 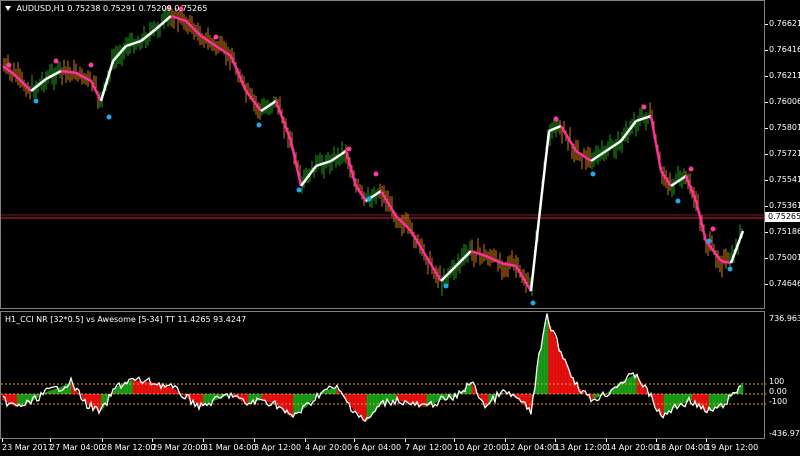 I want to click on price-label: 0.76416, so click(x=784, y=49).